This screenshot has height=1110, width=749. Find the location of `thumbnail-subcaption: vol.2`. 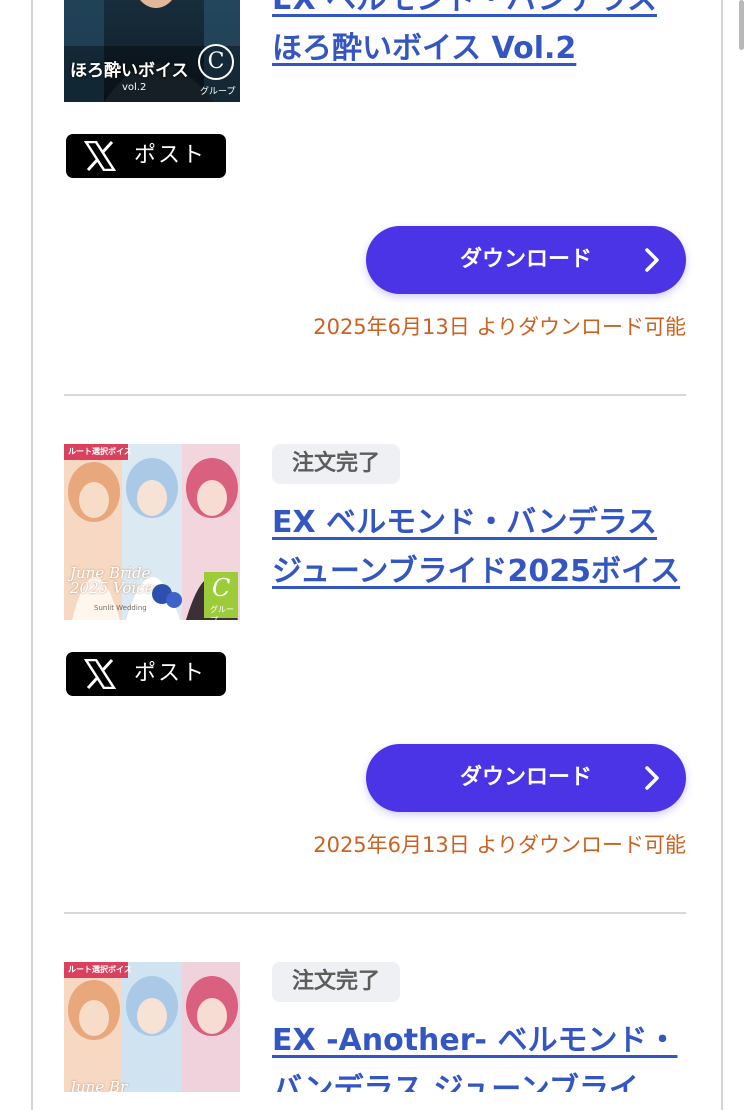

thumbnail-subcaption: vol.2 is located at coordinates (134, 87).